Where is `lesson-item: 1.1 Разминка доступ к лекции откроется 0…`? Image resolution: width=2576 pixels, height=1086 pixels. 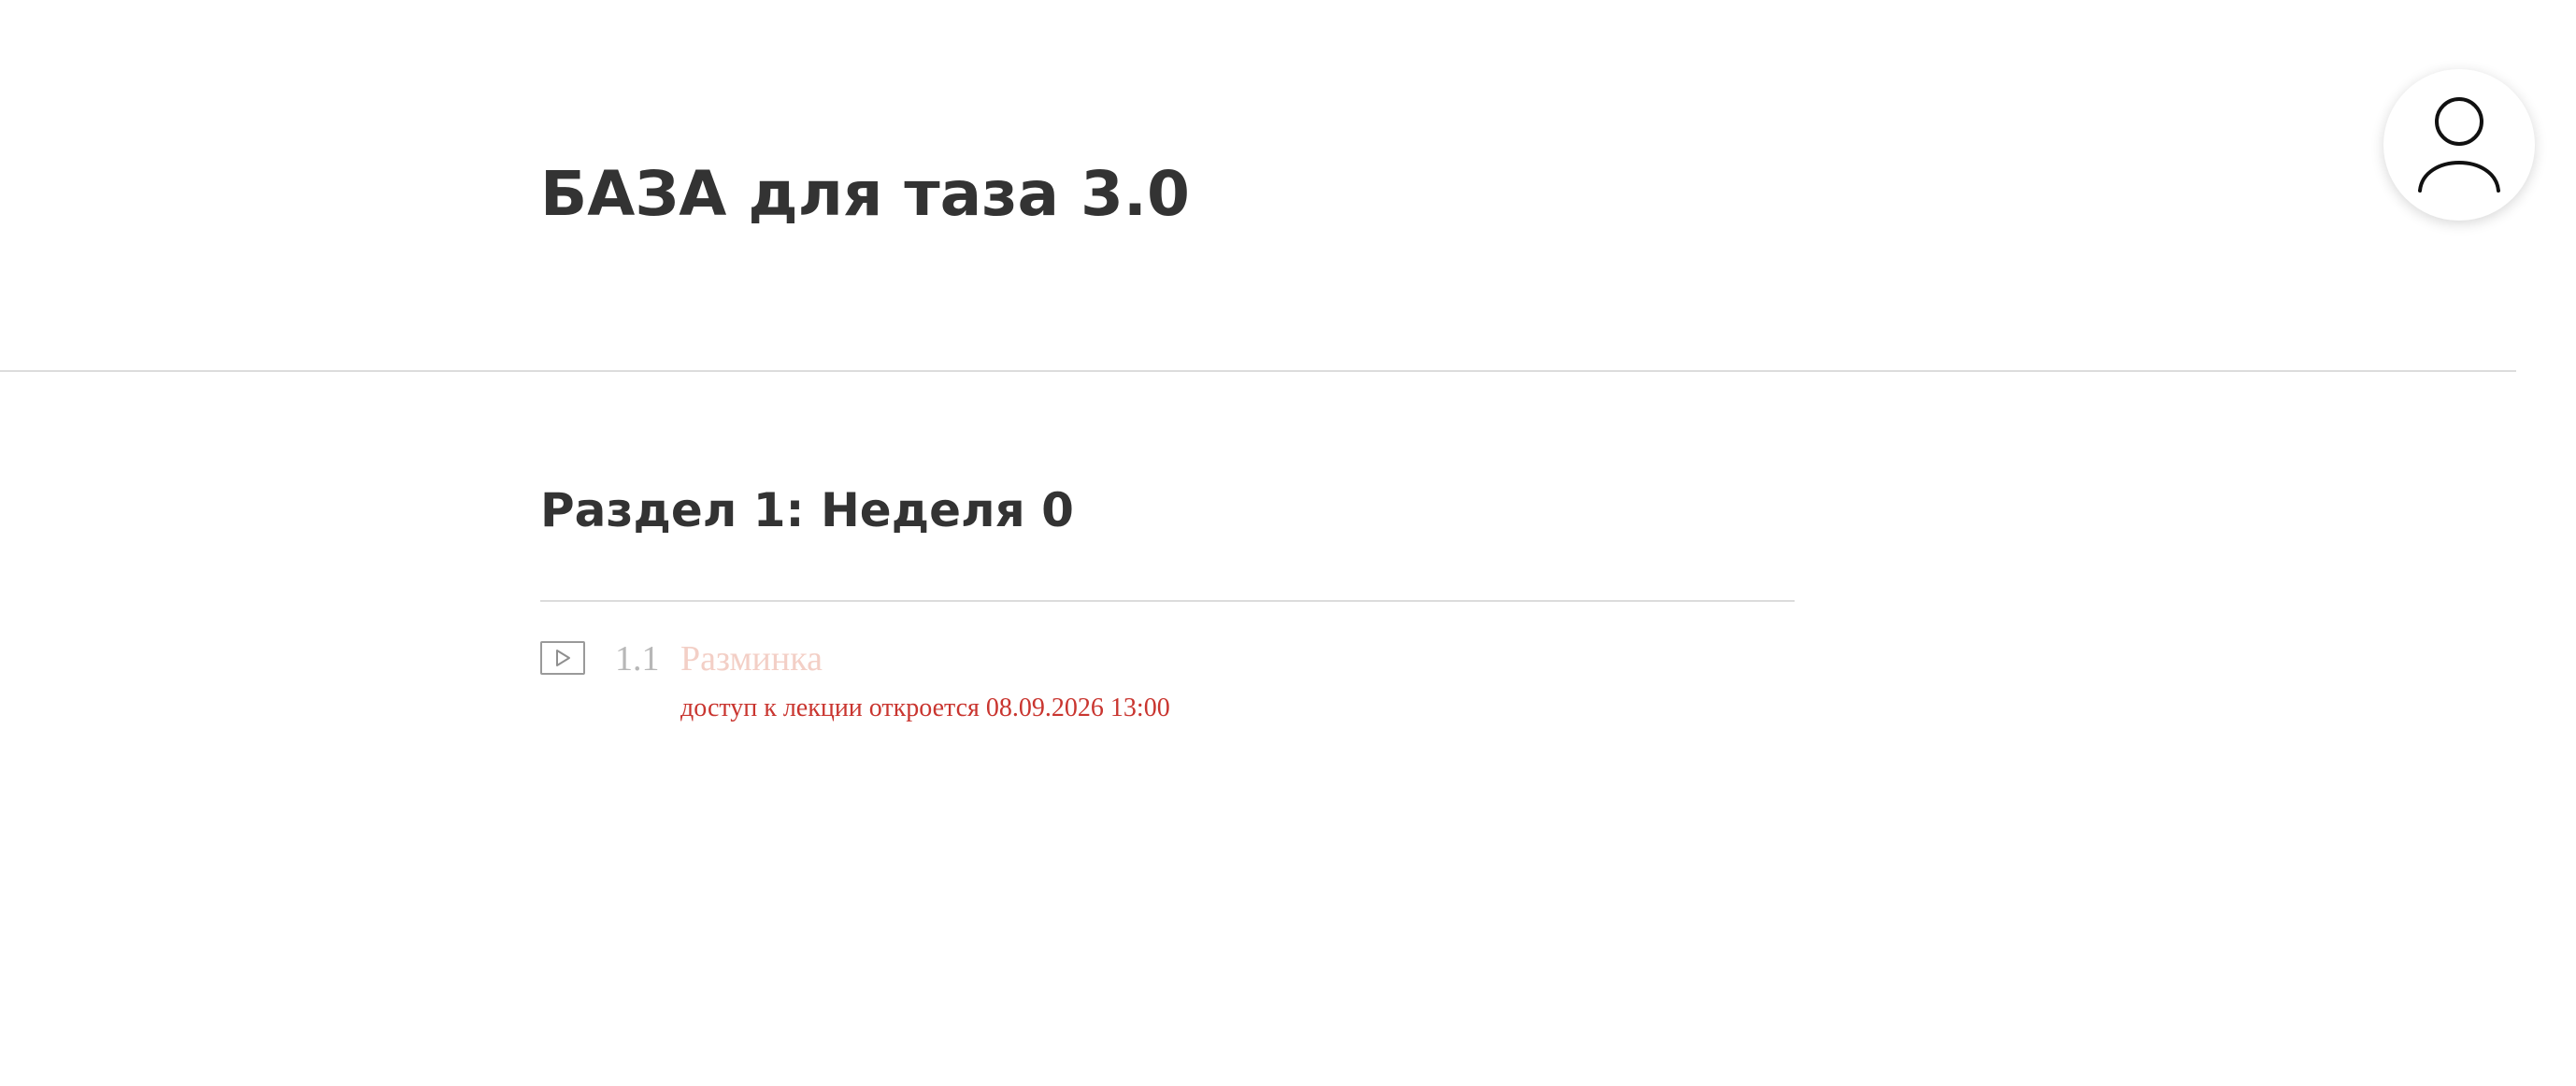
lesson-item: 1.1 Разминка доступ к лекции откроется 0… is located at coordinates (1167, 685).